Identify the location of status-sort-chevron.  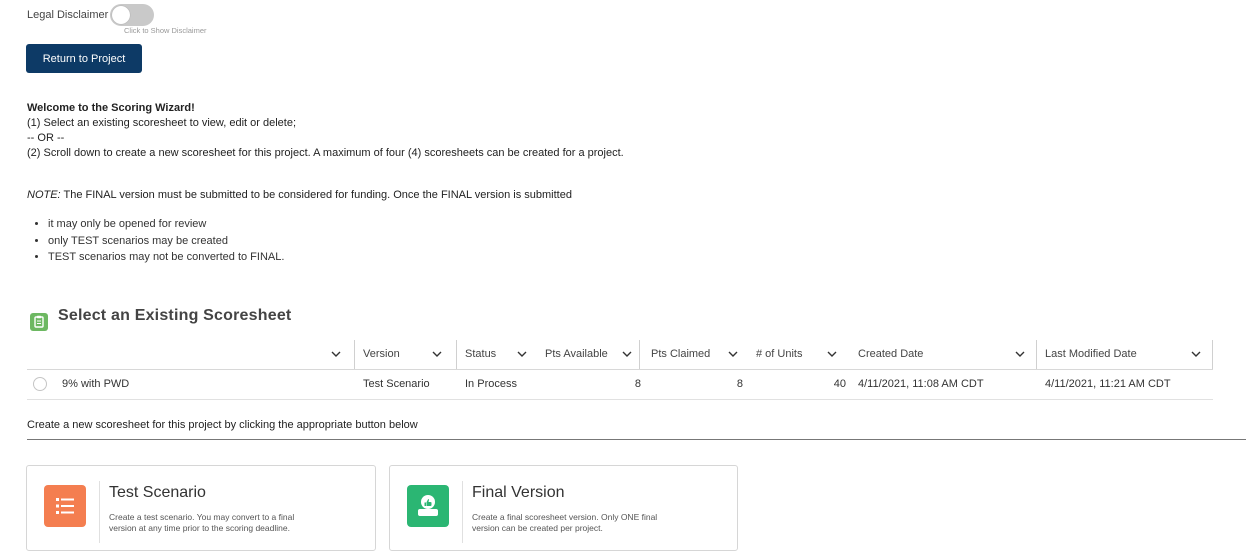
(522, 354).